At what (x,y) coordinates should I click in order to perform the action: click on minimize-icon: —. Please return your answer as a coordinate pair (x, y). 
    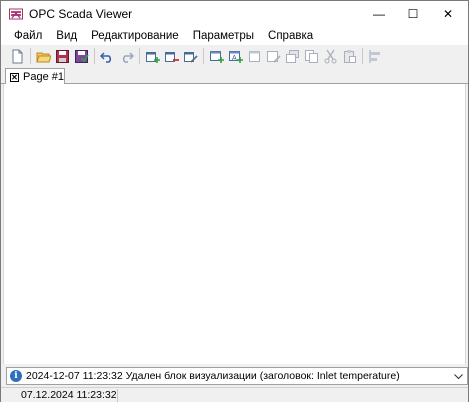
    Looking at the image, I should click on (379, 14).